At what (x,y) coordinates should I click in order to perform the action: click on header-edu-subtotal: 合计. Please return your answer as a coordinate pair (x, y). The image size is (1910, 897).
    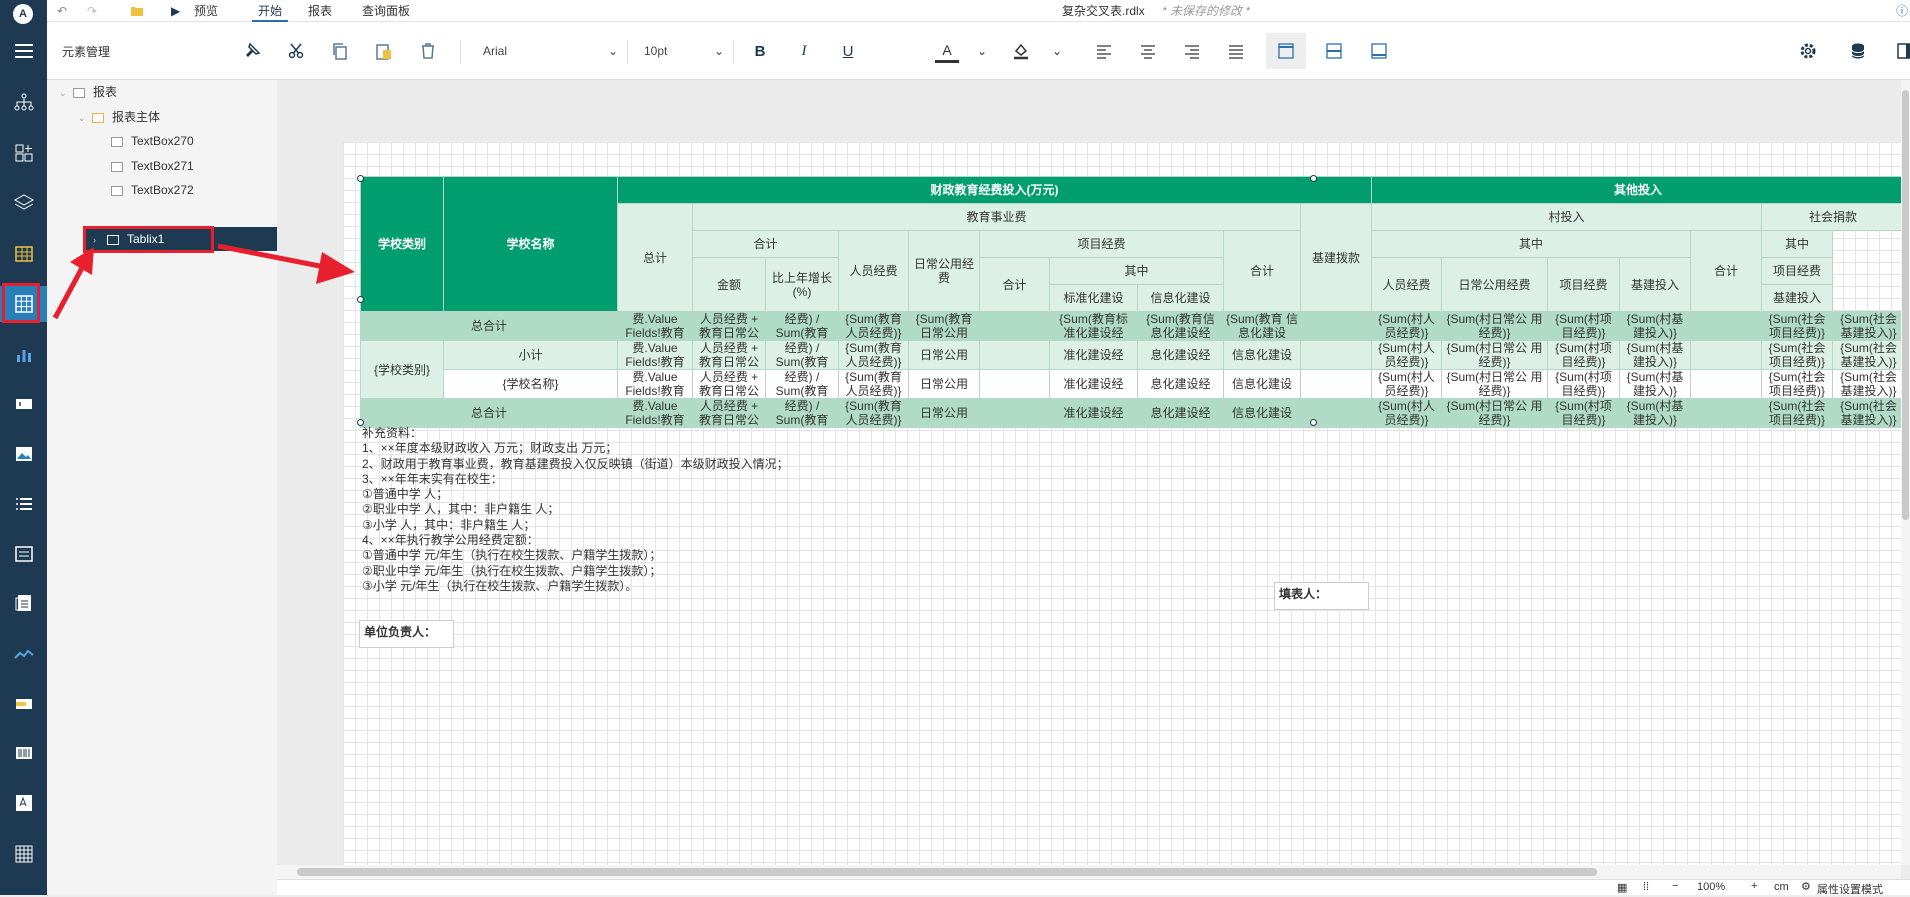
    Looking at the image, I should click on (765, 244).